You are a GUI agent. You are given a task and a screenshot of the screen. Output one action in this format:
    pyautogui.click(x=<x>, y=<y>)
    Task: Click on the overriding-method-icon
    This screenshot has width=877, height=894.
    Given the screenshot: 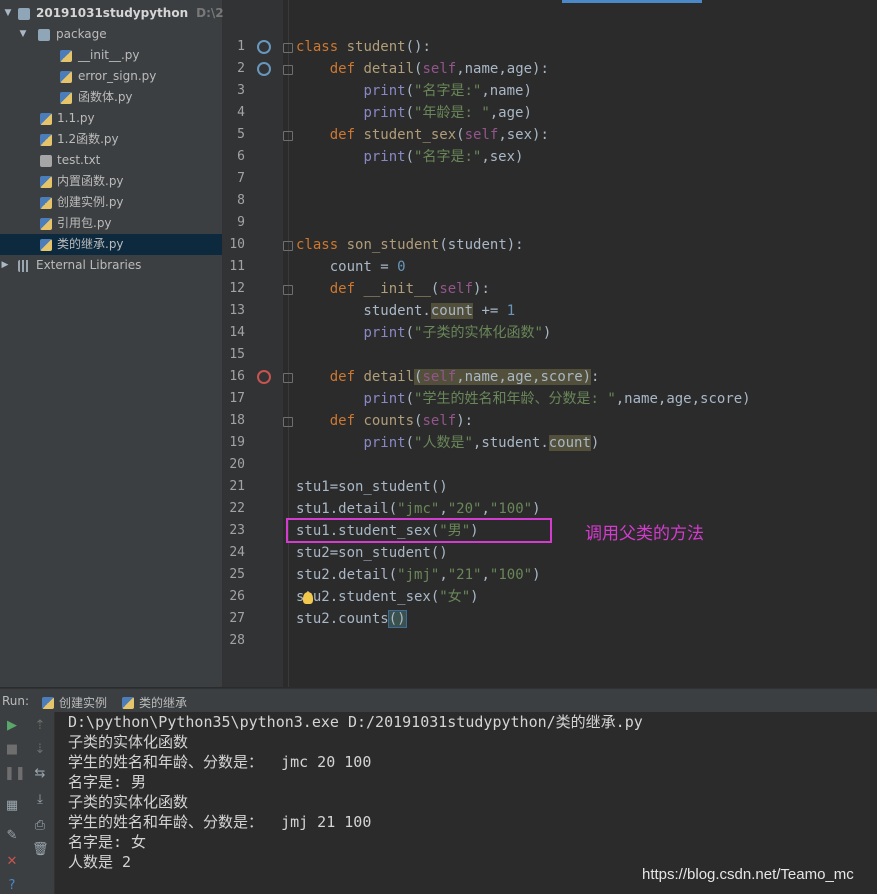 What is the action you would take?
    pyautogui.click(x=264, y=377)
    